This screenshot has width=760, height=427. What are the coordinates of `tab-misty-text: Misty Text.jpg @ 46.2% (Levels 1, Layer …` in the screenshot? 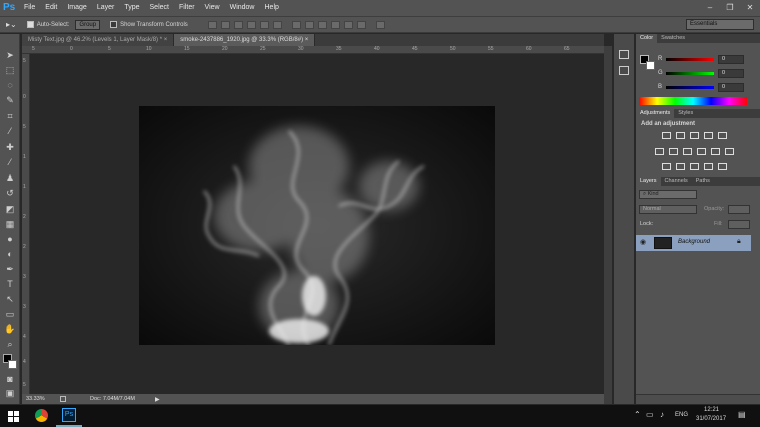 It's located at (98, 40).